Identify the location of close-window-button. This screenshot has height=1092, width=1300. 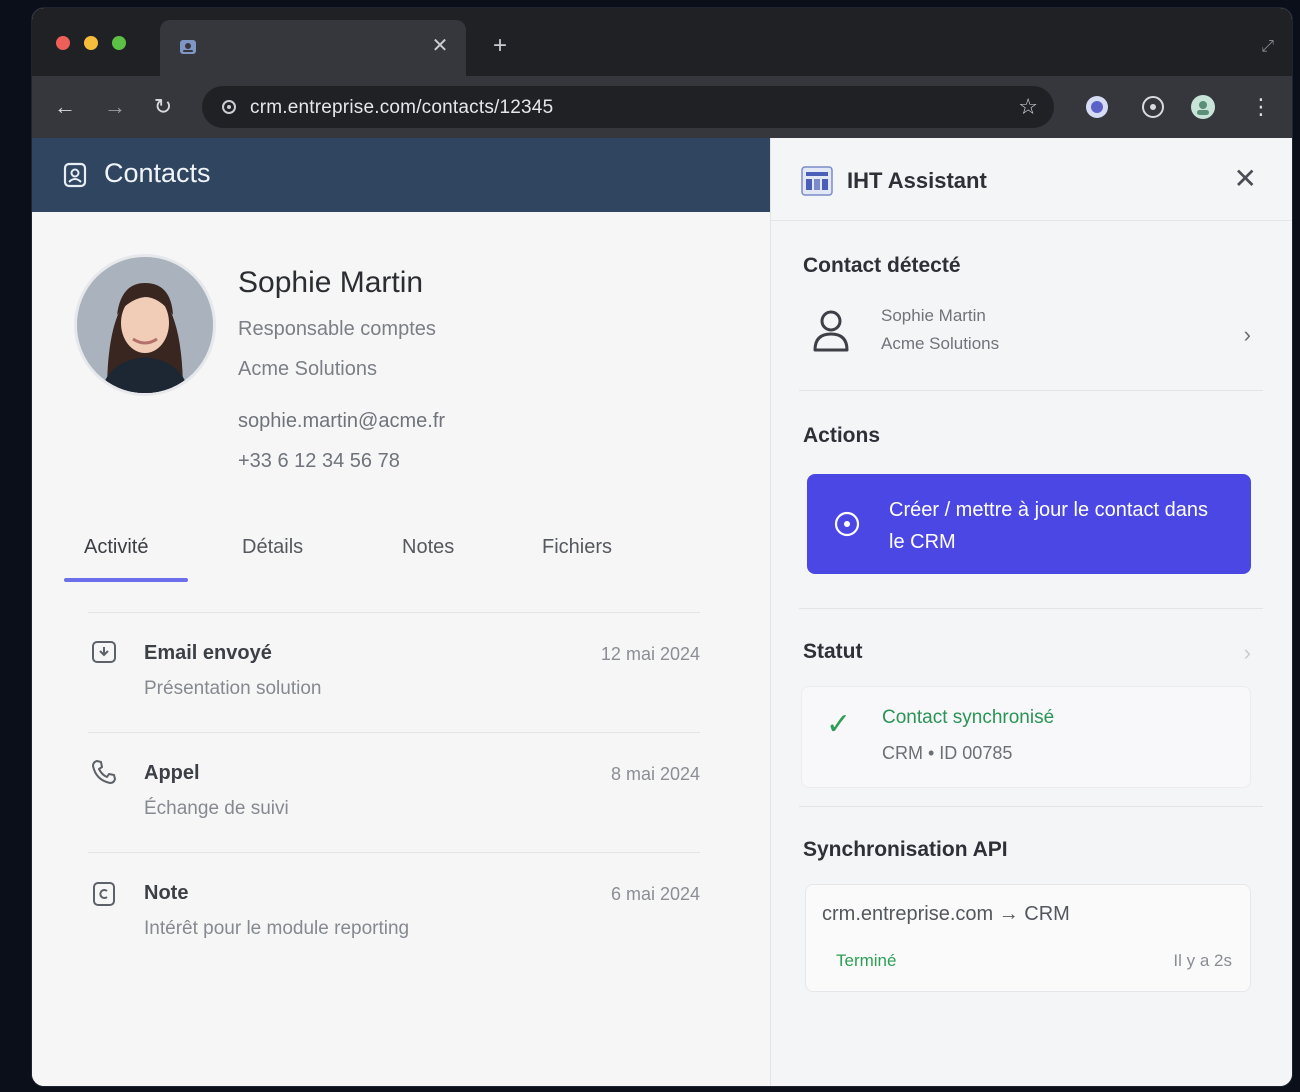
(63, 43).